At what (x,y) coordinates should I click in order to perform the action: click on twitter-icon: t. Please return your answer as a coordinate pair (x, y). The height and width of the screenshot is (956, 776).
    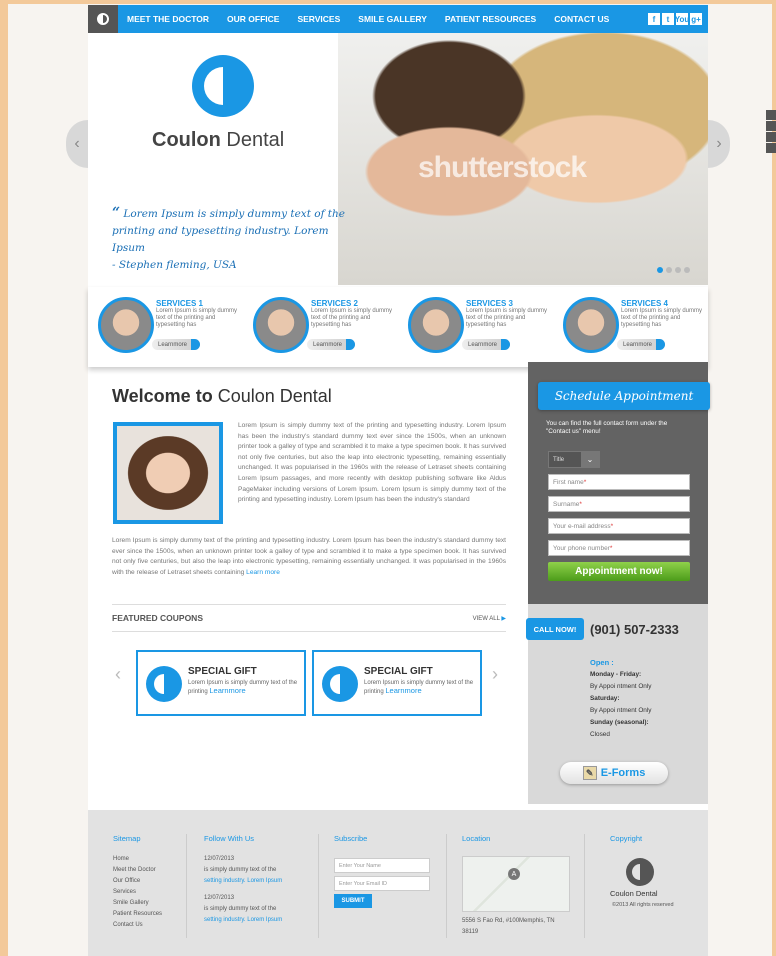
    Looking at the image, I should click on (668, 19).